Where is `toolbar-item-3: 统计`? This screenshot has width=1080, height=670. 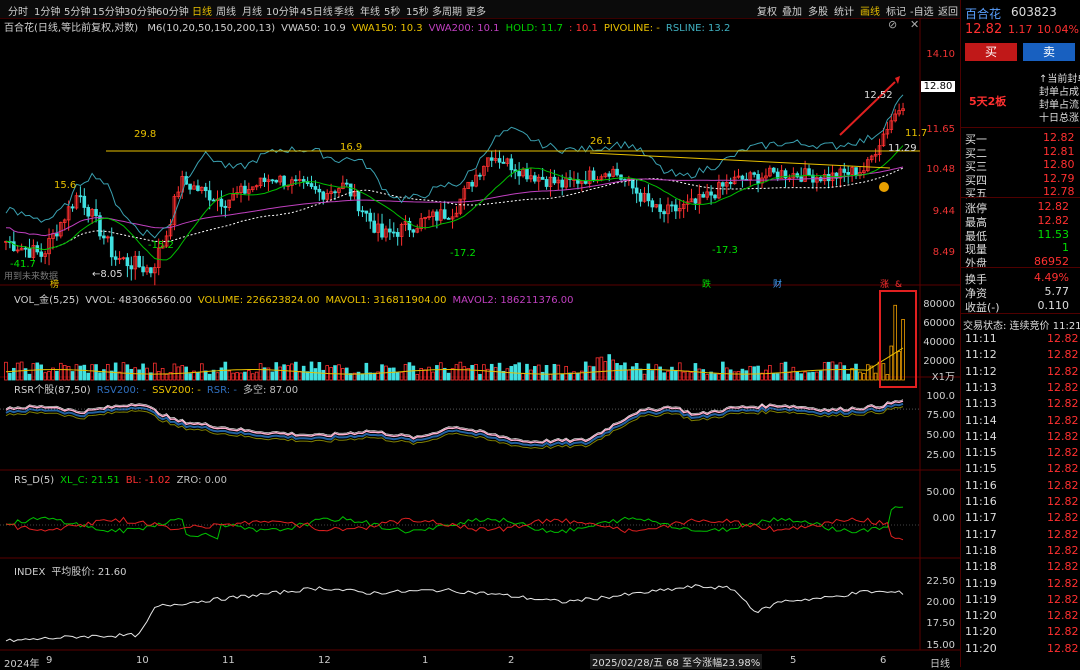
toolbar-item-3: 统计 is located at coordinates (844, 10).